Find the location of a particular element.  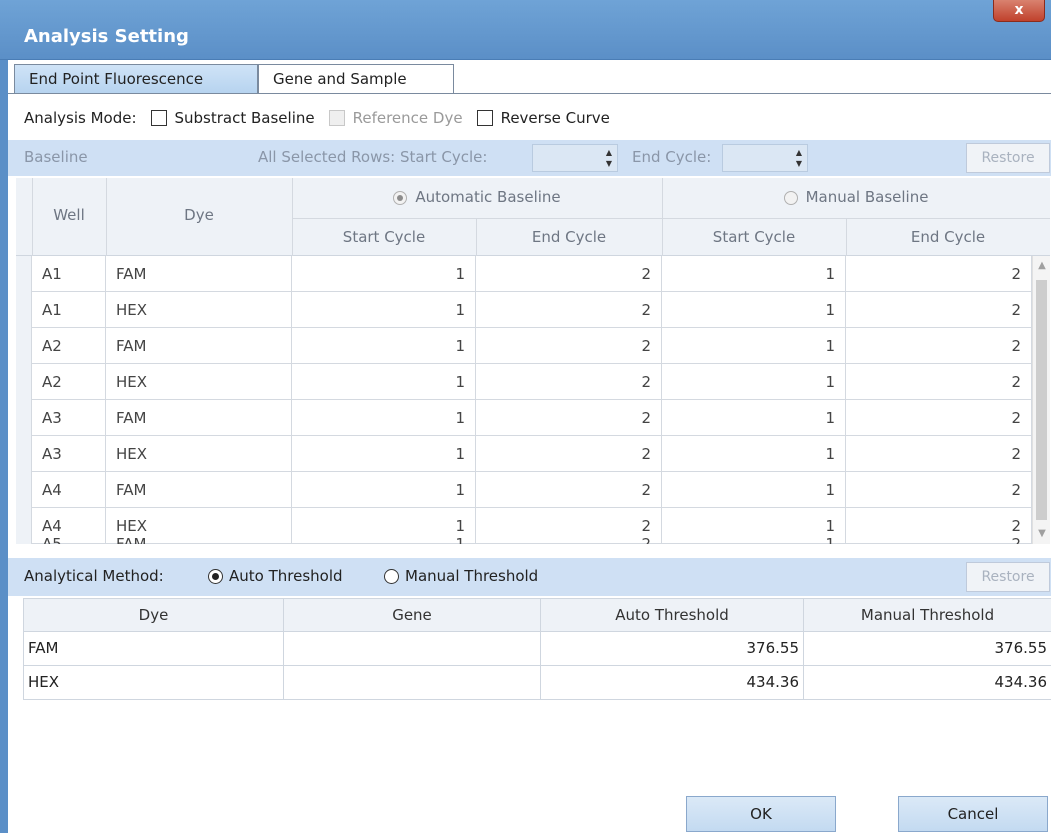

auto-threshold-option: Auto Threshold is located at coordinates (275, 576).